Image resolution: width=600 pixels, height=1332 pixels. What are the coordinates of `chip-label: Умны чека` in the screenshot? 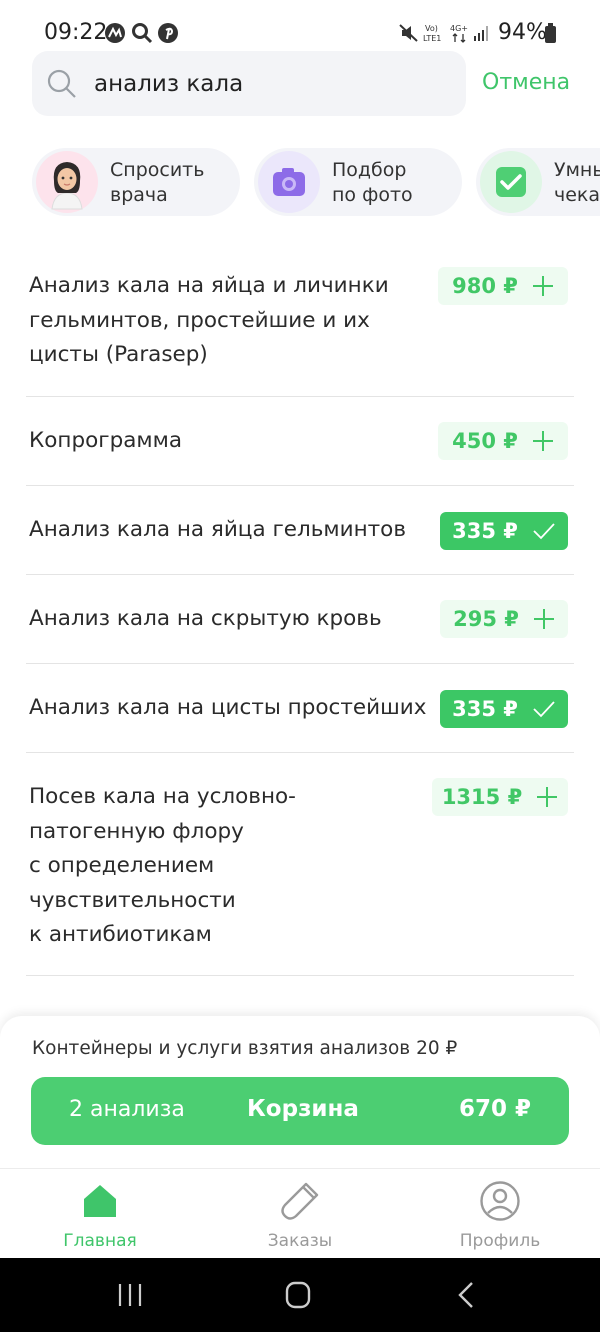 It's located at (577, 182).